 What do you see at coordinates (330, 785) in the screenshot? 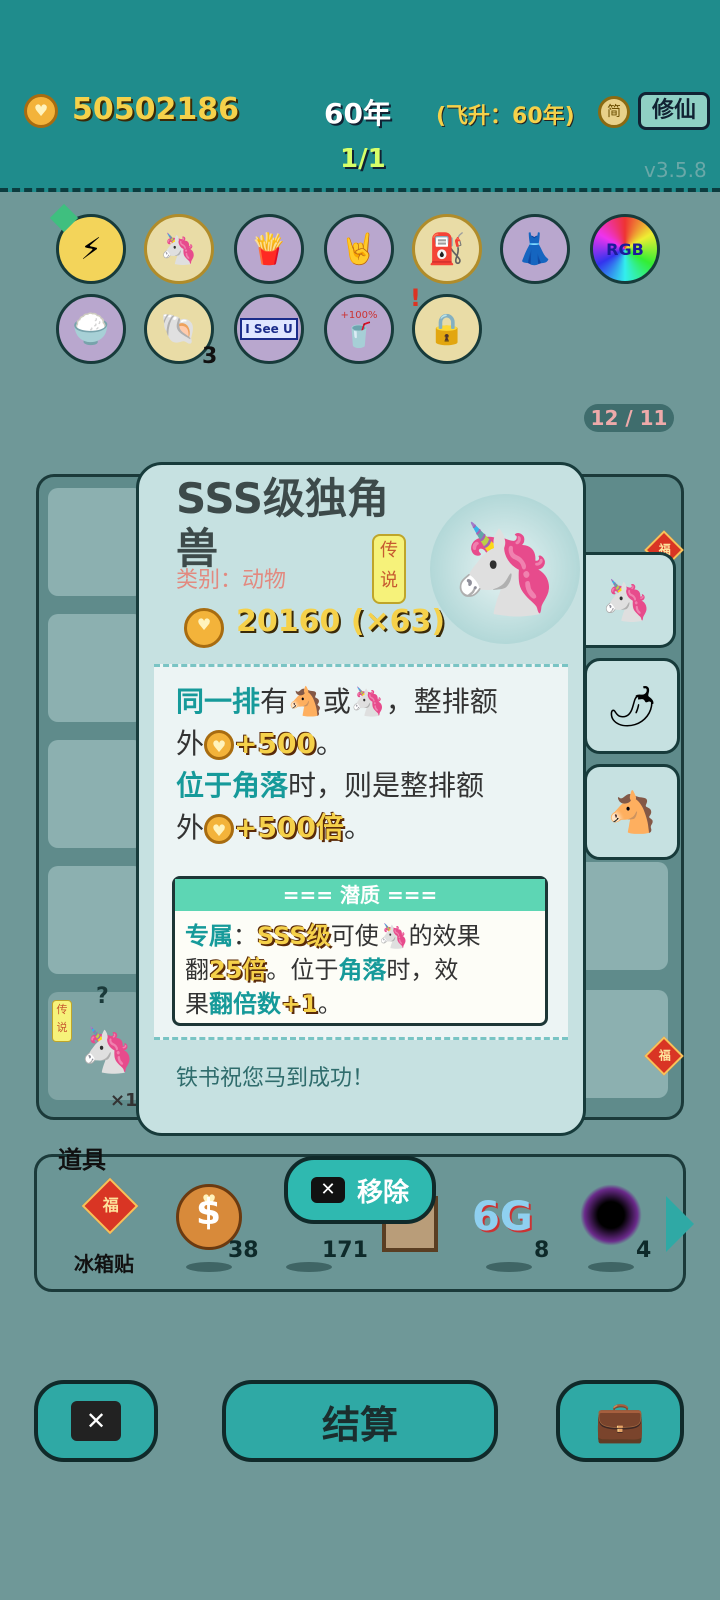
I see `desc-line-3: 位于角落时，则是整排额` at bounding box center [330, 785].